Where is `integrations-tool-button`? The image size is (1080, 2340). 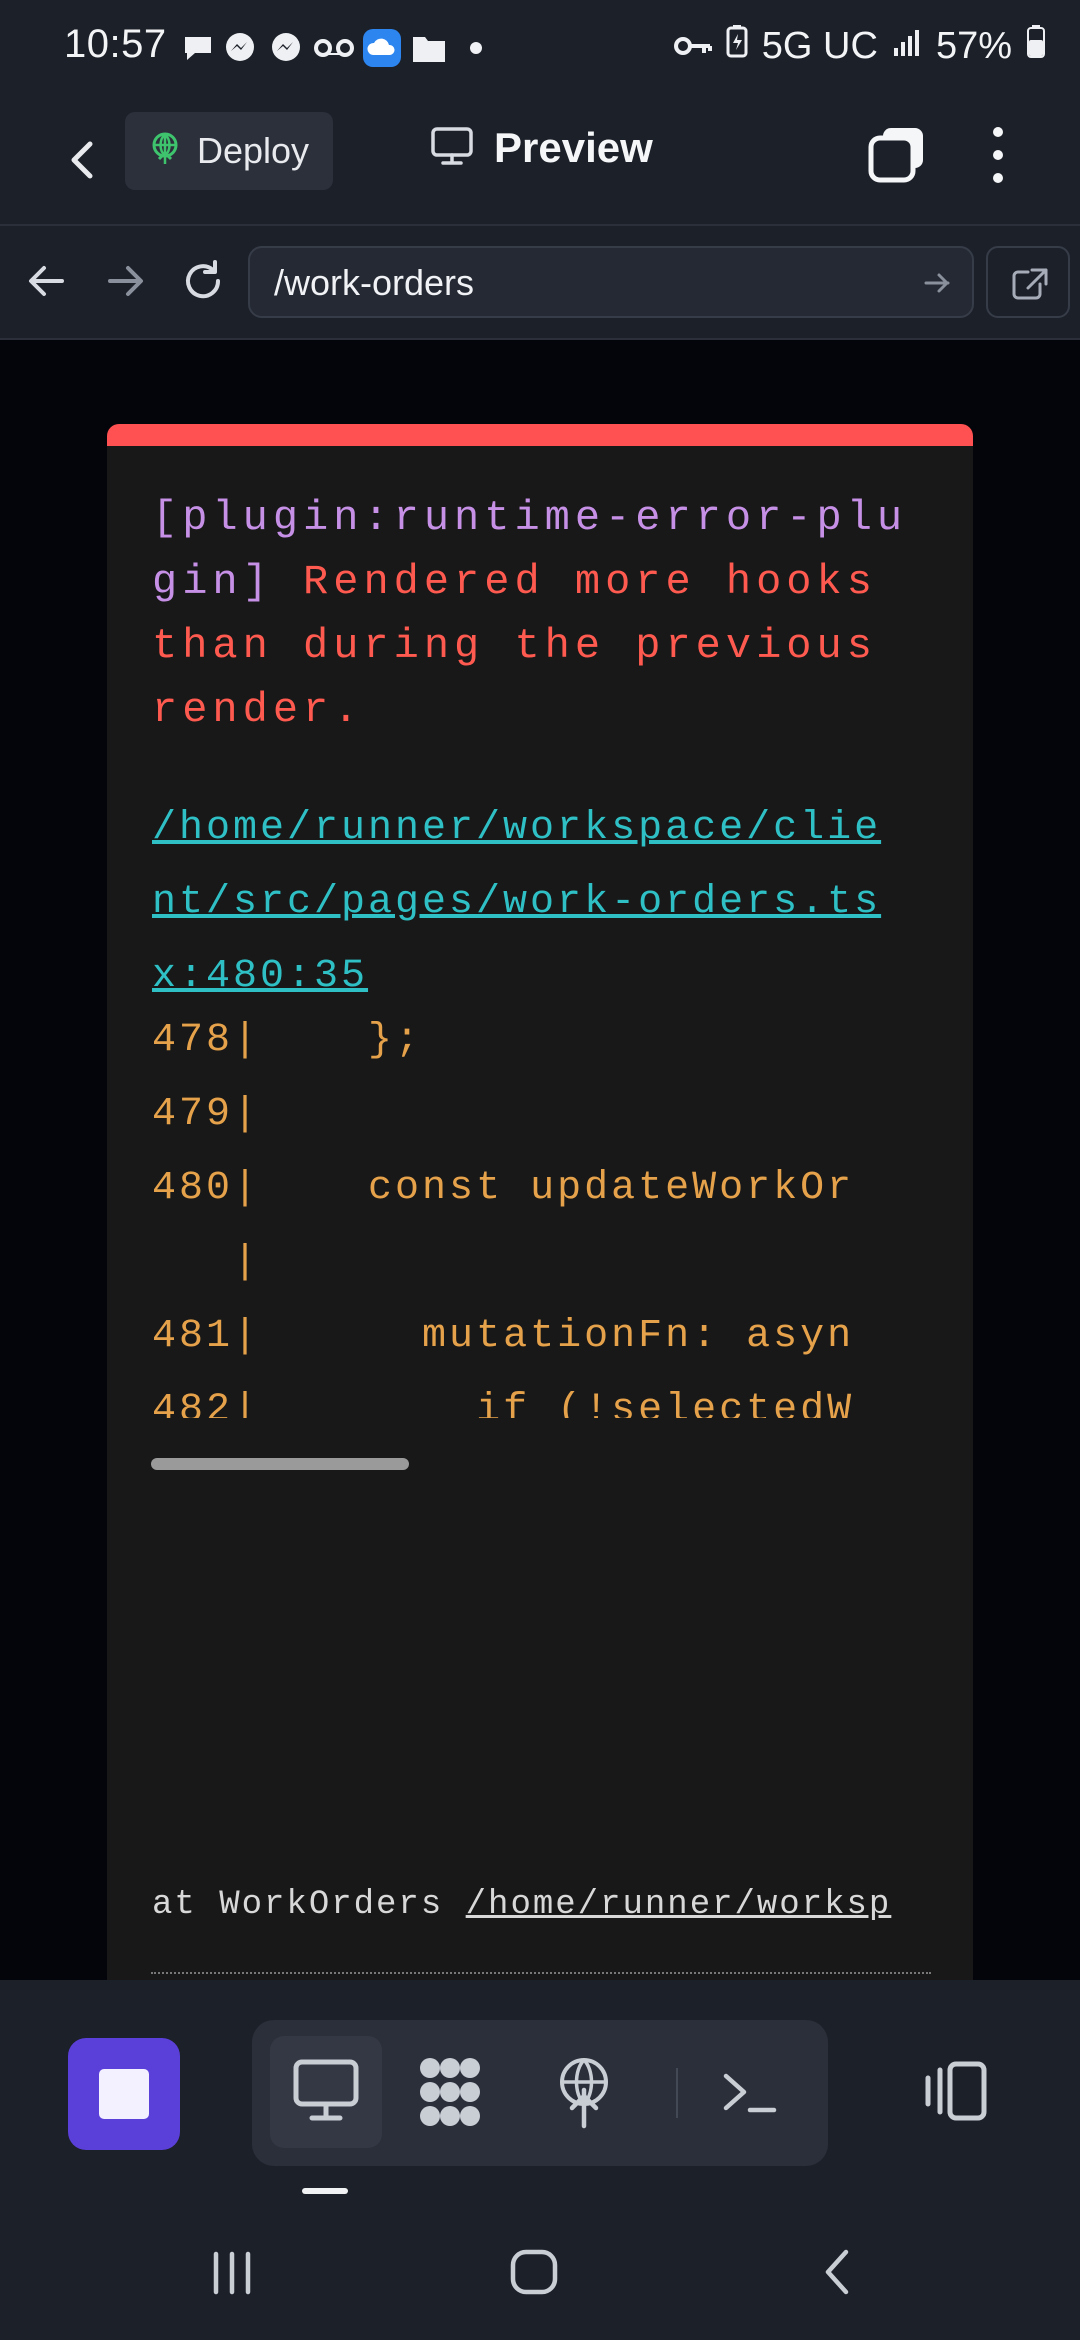
integrations-tool-button is located at coordinates (450, 2092).